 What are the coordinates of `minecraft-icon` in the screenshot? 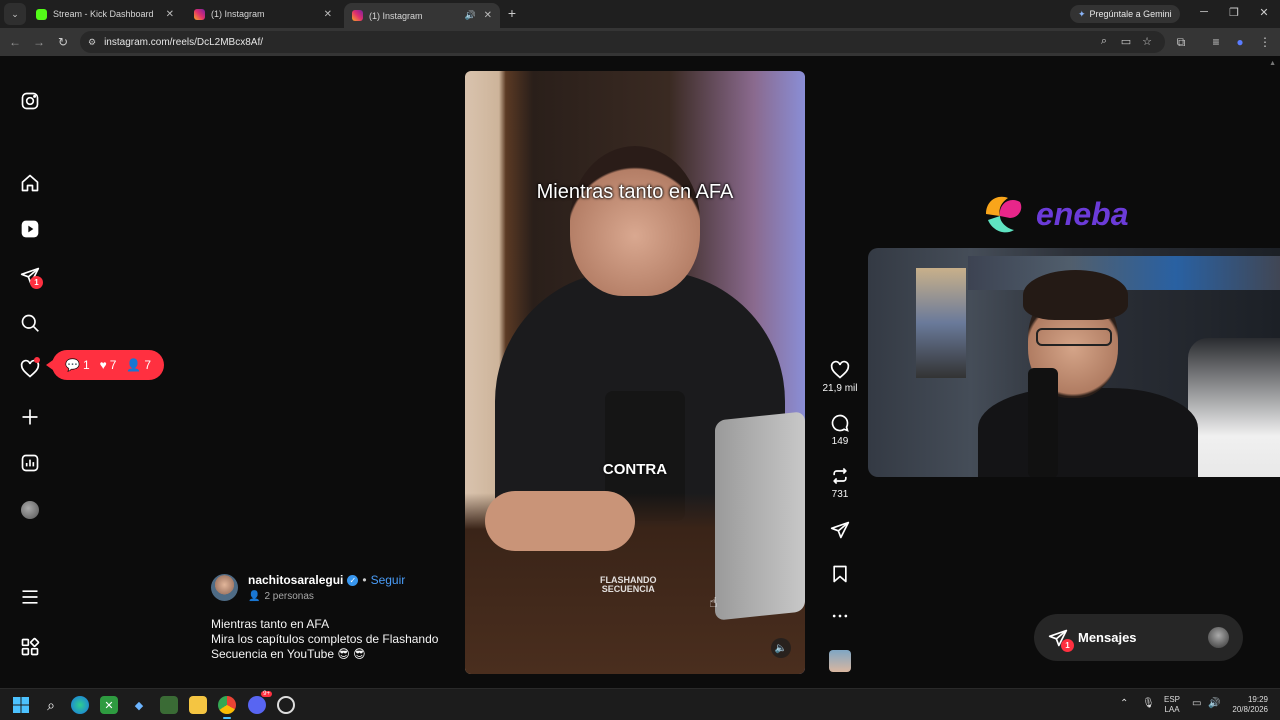 It's located at (169, 705).